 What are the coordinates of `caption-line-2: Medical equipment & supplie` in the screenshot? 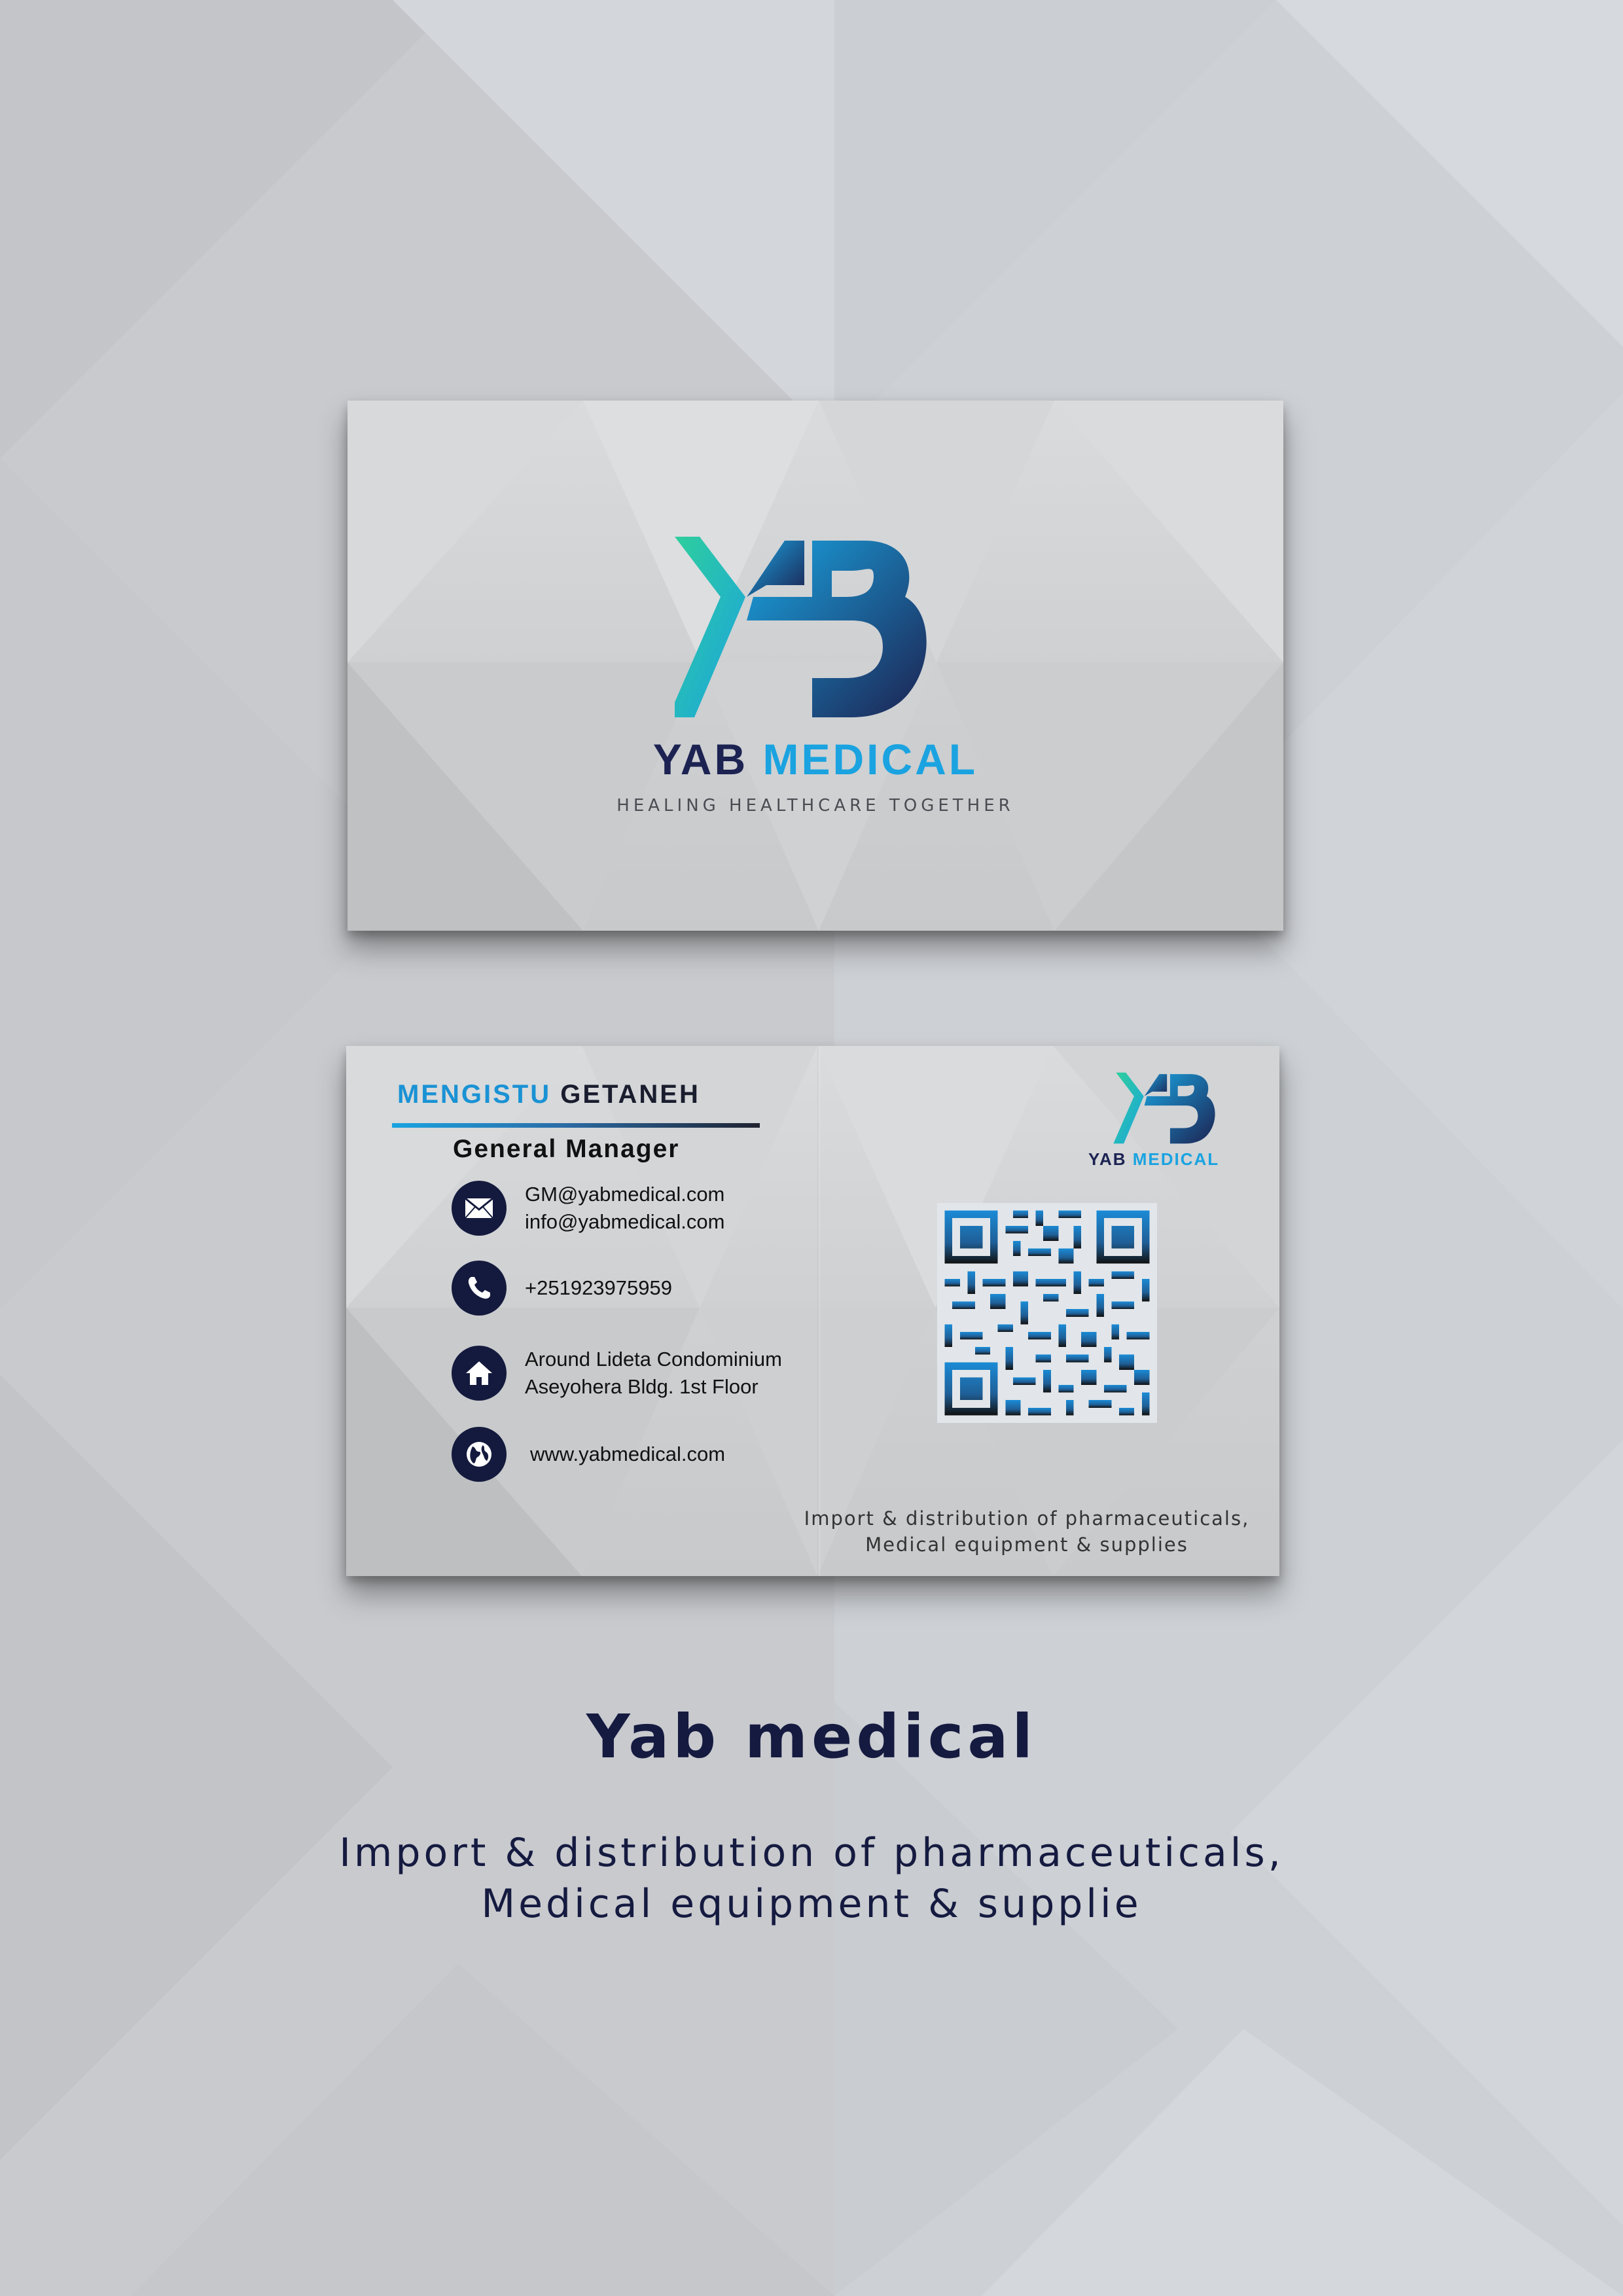 It's located at (811, 1904).